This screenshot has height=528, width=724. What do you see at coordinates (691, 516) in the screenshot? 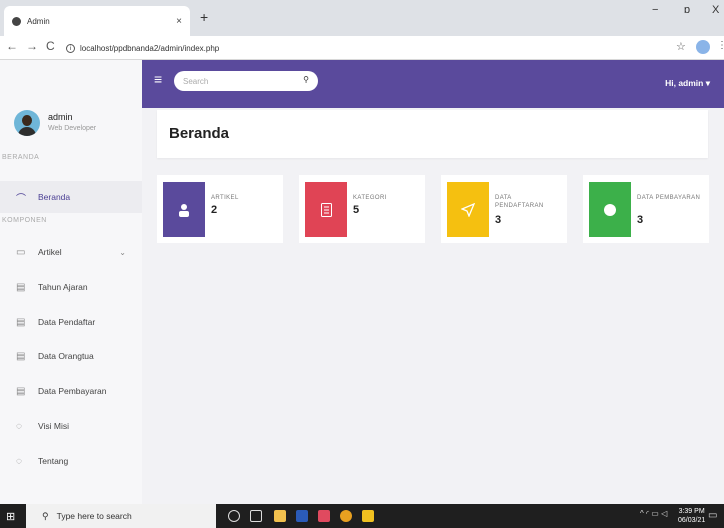
I see `taskbar-clock: 3:39 PM 06/03/21` at bounding box center [691, 516].